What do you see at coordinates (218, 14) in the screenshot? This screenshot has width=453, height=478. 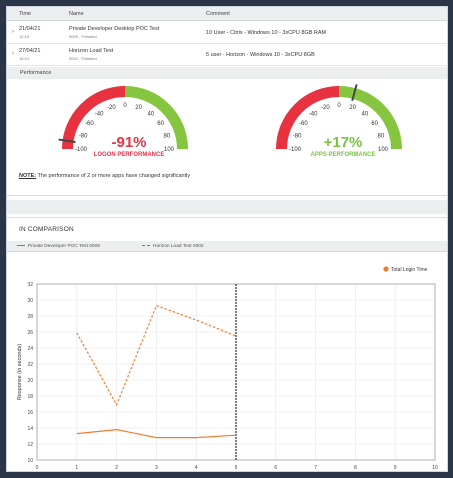 I see `col-comment: Comment` at bounding box center [218, 14].